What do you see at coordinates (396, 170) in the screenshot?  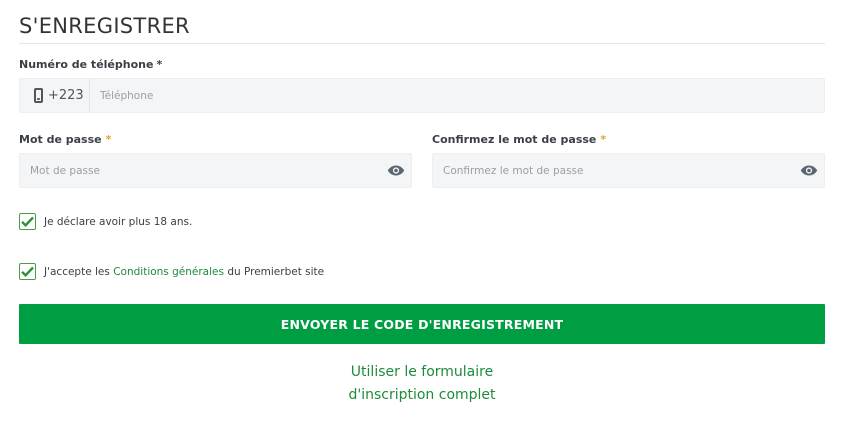 I see `show-password-eye-icon` at bounding box center [396, 170].